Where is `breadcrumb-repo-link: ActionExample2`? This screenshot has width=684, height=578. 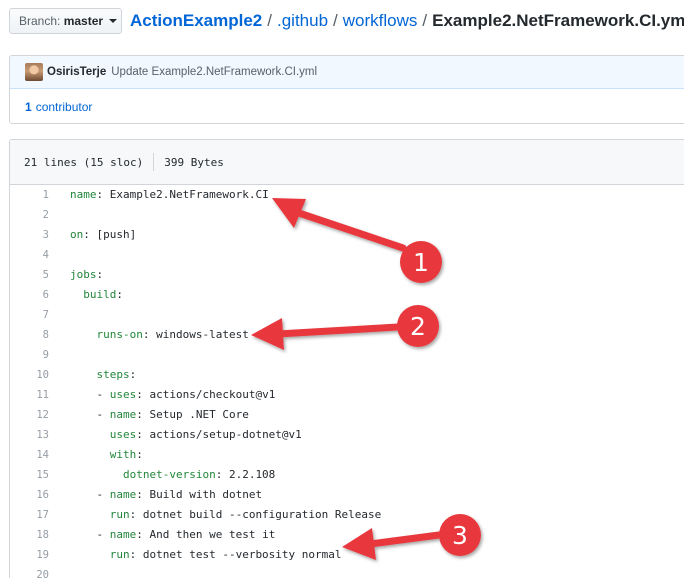
breadcrumb-repo-link: ActionExample2 is located at coordinates (196, 20).